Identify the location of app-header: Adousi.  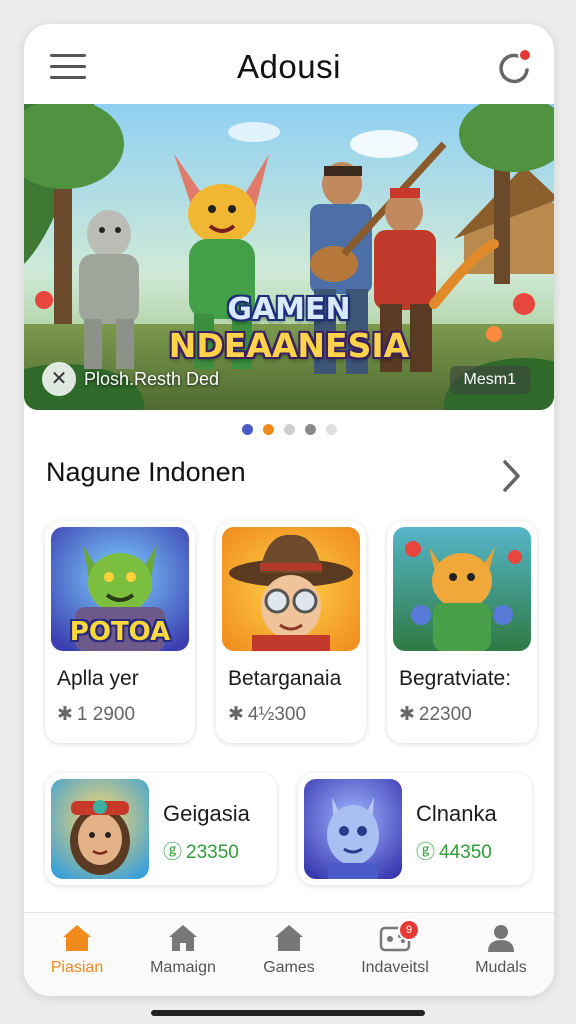
(289, 64).